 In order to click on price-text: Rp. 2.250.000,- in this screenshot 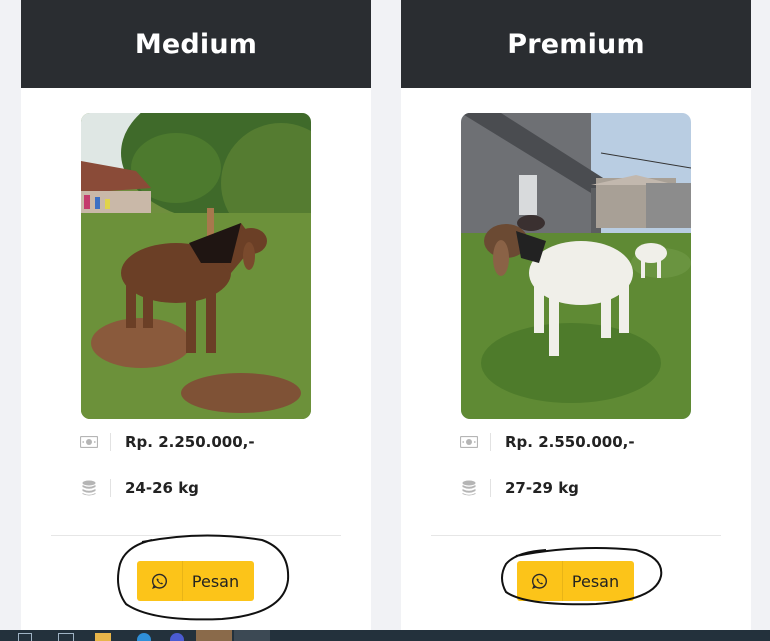, I will do `click(190, 442)`.